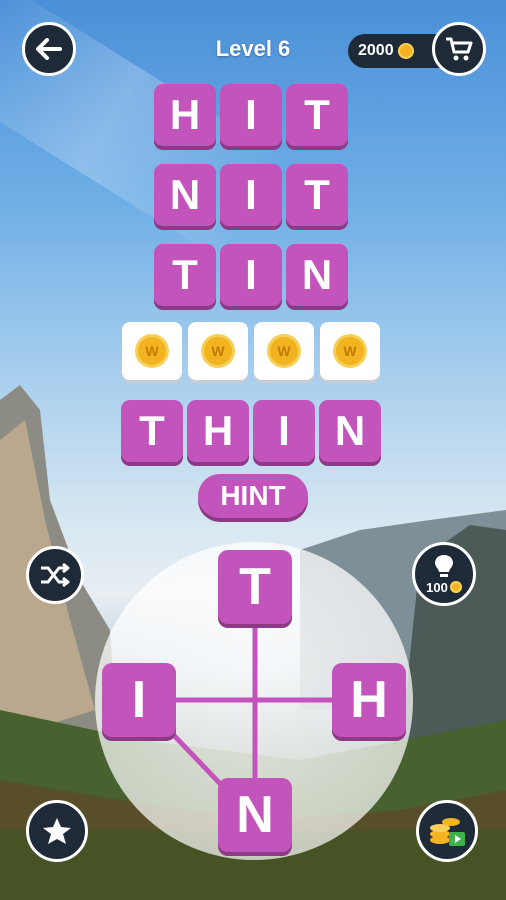 This screenshot has height=900, width=506. Describe the element at coordinates (253, 706) in the screenshot. I see `swipe-path` at that location.